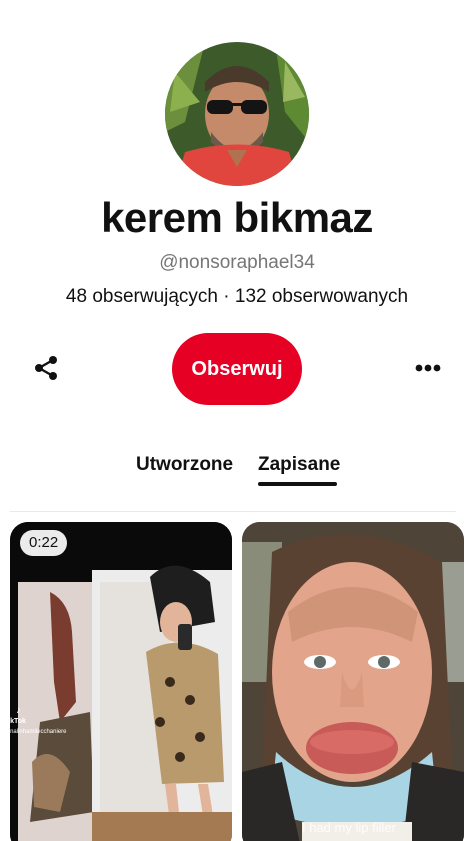 The height and width of the screenshot is (841, 474). Describe the element at coordinates (237, 369) in the screenshot. I see `follow-button: Obserwuj` at that location.